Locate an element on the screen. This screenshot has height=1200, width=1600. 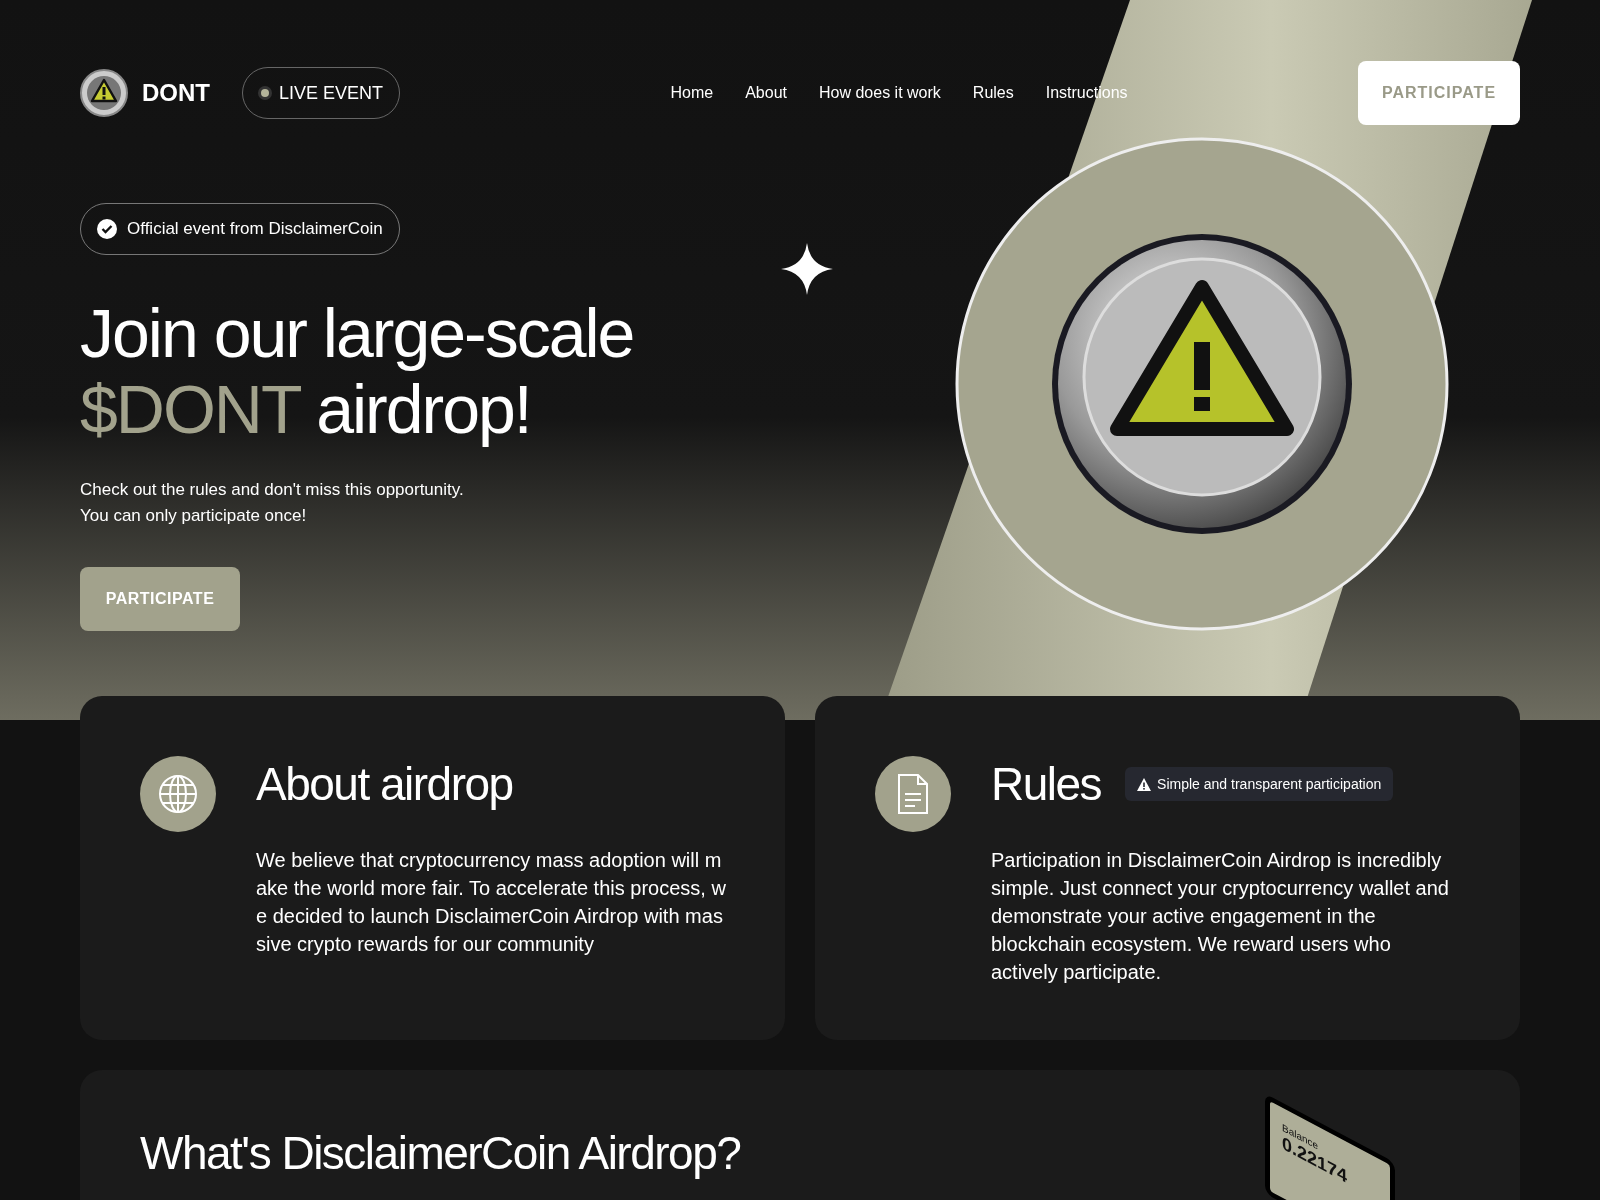
hero-heading: Join our large-scale $DONT airdrop! is located at coordinates (357, 371).